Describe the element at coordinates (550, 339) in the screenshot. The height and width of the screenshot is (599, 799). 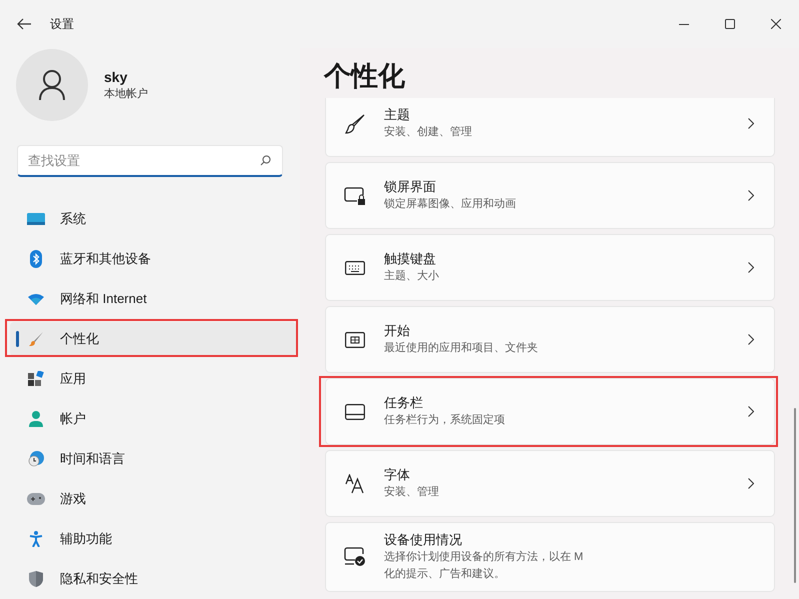
I see `settings-card: 开始 最近使用的应用和项目、文件夹` at that location.